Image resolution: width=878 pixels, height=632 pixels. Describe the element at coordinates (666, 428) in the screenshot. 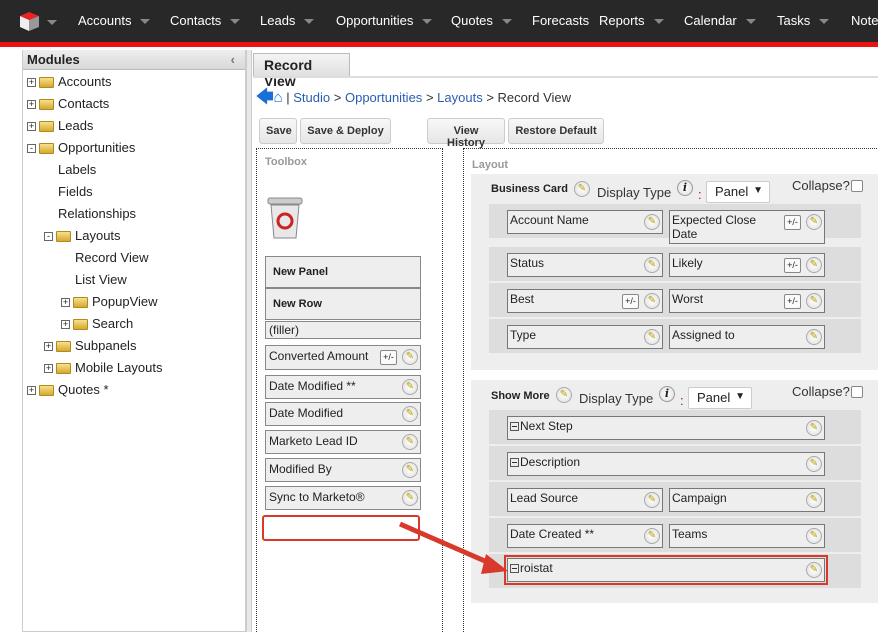

I see `layout-field: Next Step ✎` at that location.